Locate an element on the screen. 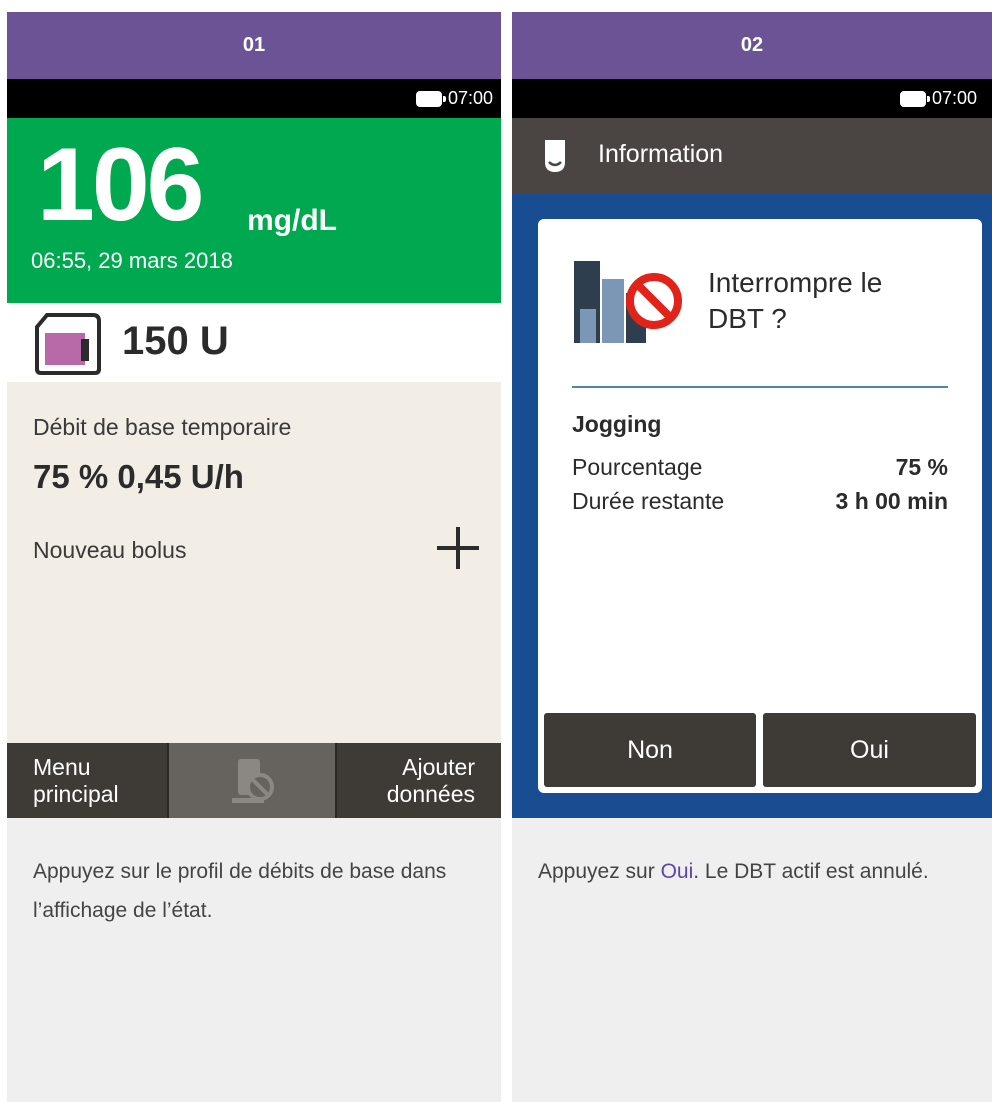  percentage-label: Pourcentage is located at coordinates (637, 467).